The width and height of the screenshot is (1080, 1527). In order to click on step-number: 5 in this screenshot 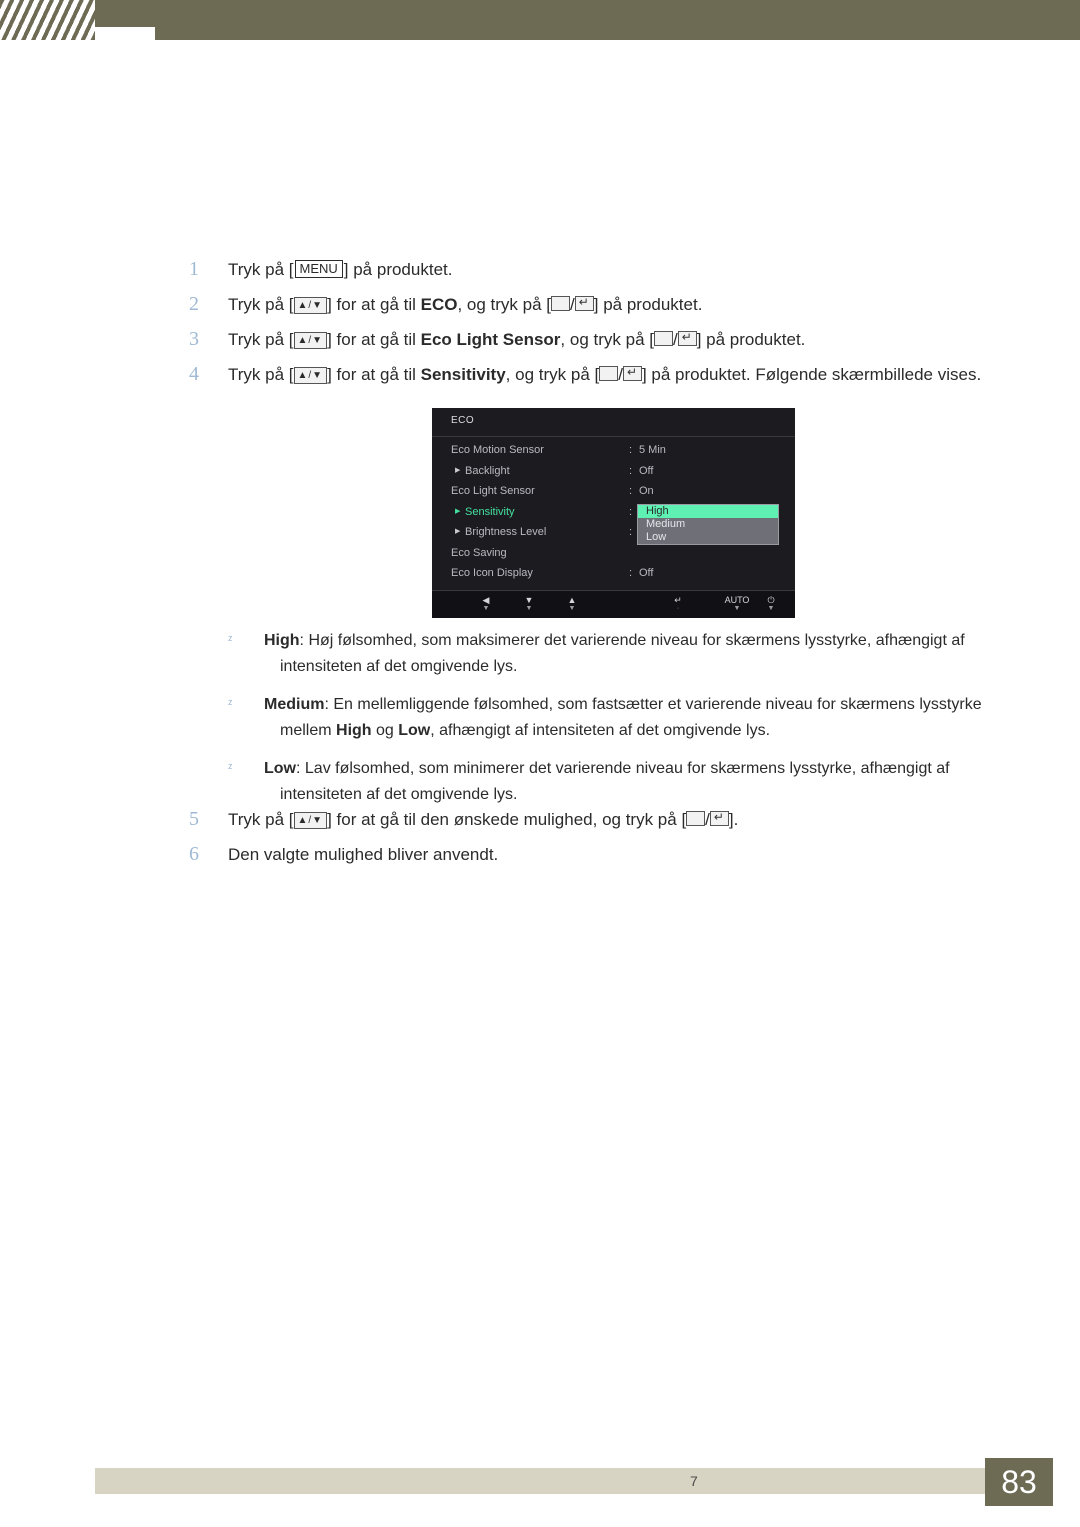, I will do `click(194, 819)`.